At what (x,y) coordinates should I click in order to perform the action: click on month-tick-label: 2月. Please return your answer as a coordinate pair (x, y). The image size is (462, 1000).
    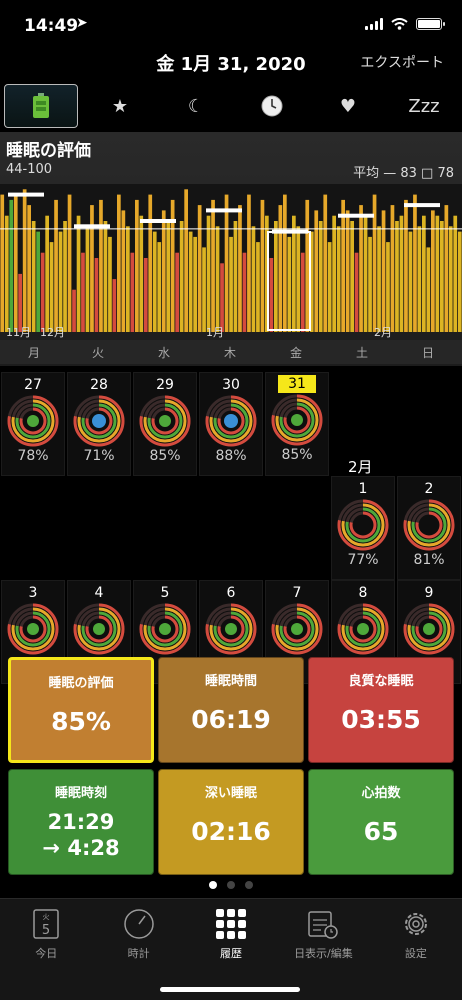
    Looking at the image, I should click on (383, 332).